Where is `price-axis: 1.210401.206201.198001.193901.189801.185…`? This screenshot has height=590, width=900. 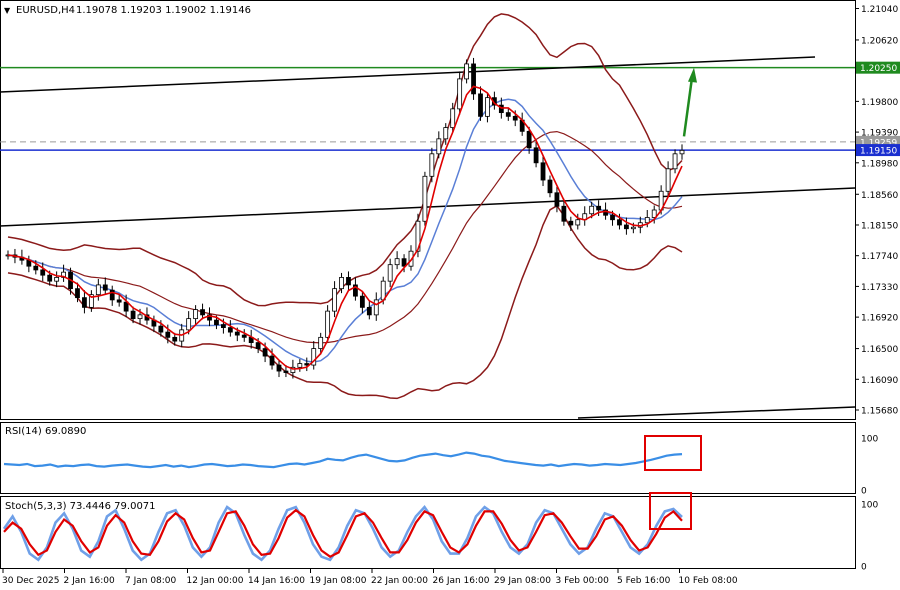
price-axis: 1.210401.206201.198001.193901.189801.185… is located at coordinates (877, 211).